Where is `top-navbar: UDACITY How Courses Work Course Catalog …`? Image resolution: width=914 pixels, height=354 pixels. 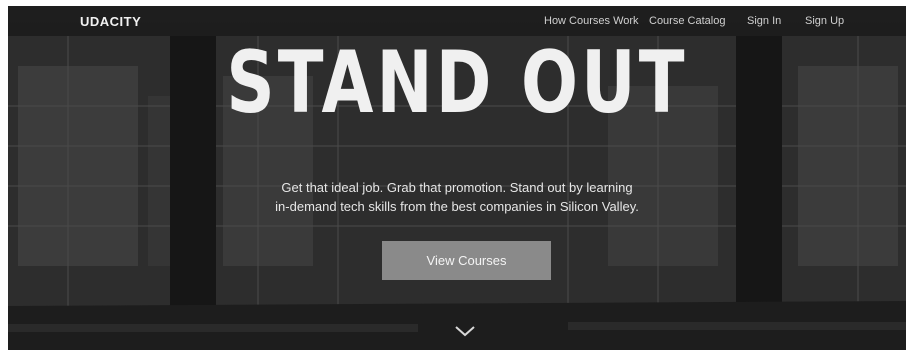 top-navbar: UDACITY How Courses Work Course Catalog … is located at coordinates (457, 21).